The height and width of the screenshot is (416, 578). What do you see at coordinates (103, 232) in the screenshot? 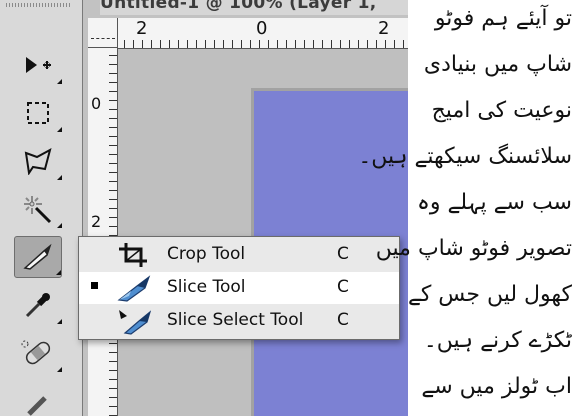
I see `vertical-ruler: 0 2` at bounding box center [103, 232].